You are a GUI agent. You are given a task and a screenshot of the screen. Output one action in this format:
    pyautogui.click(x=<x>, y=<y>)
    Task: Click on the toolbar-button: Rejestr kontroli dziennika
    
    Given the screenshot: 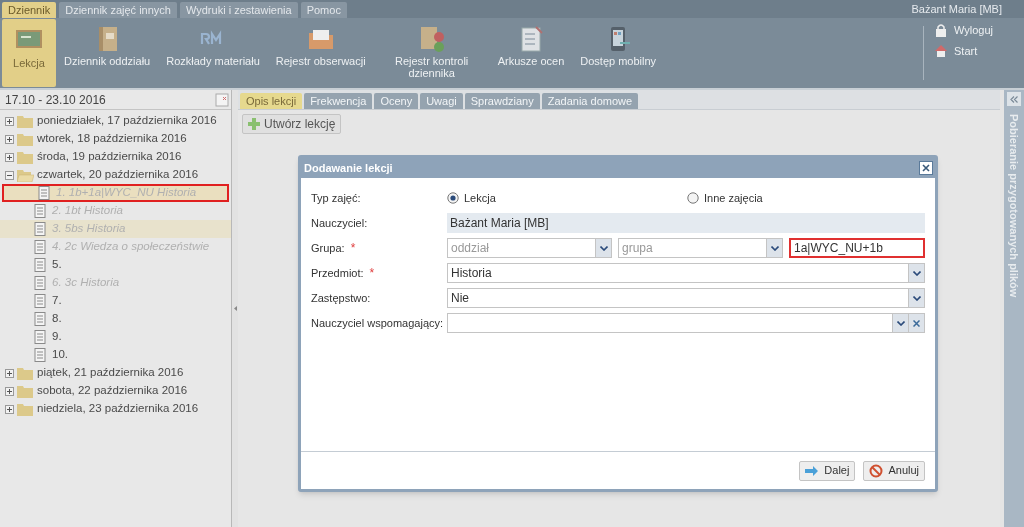 What is the action you would take?
    pyautogui.click(x=431, y=53)
    